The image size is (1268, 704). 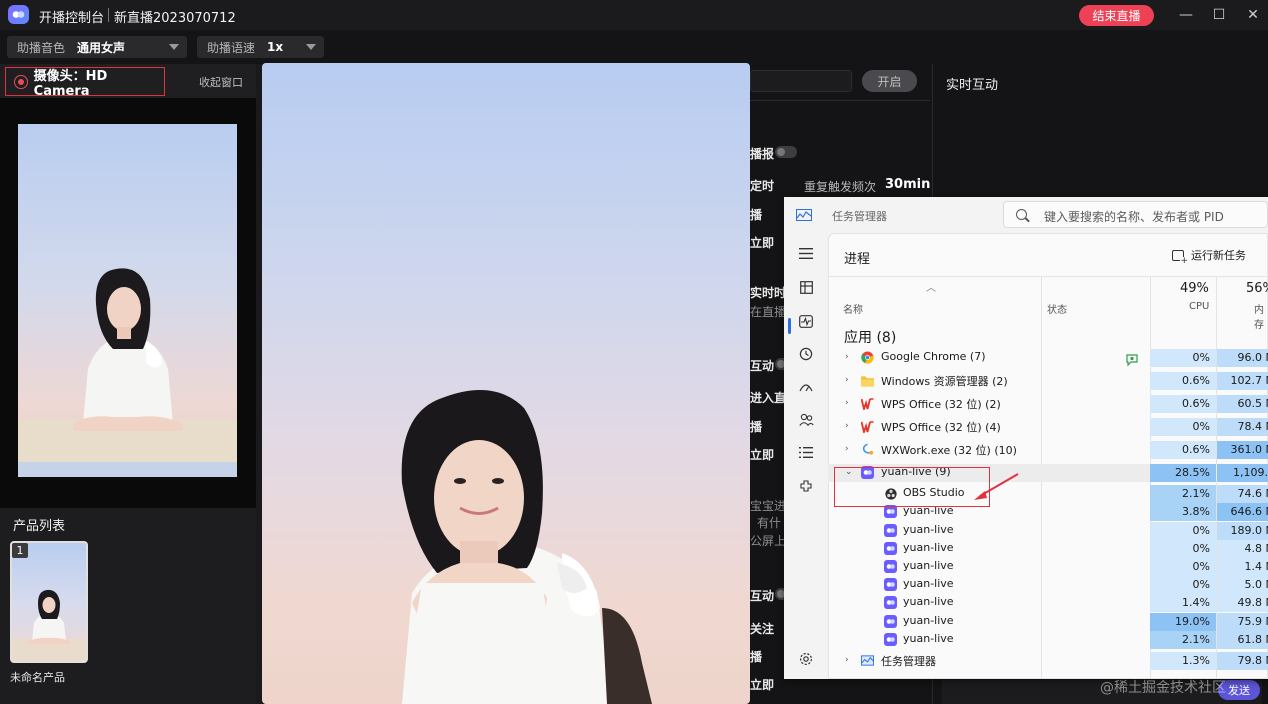 I want to click on process-name: 任务管理器, so click(x=908, y=661).